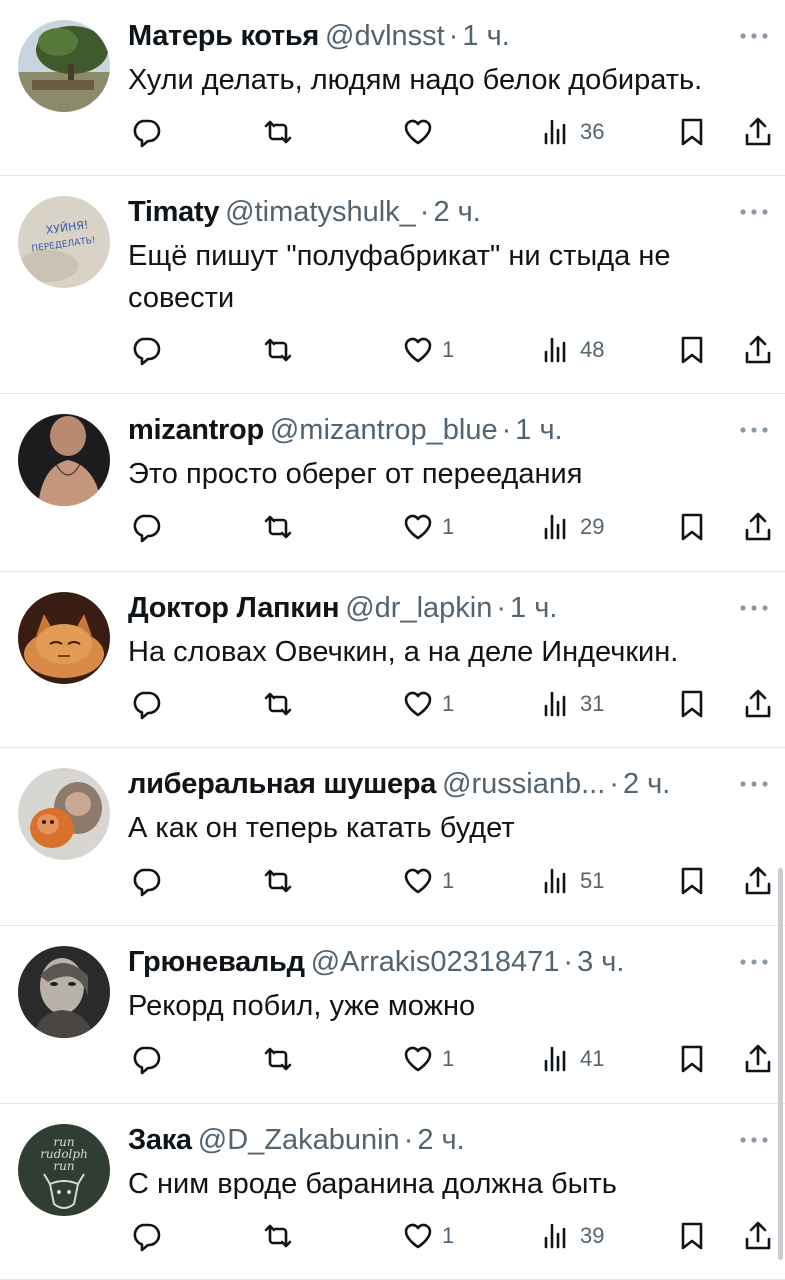  What do you see at coordinates (572, 1059) in the screenshot?
I see `views-button: 41` at bounding box center [572, 1059].